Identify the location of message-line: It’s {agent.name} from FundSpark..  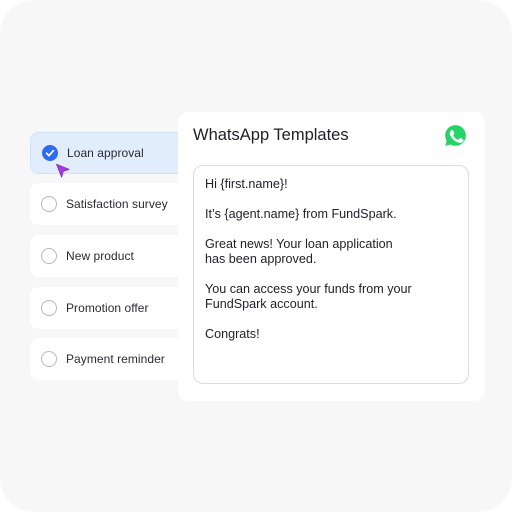
(301, 214).